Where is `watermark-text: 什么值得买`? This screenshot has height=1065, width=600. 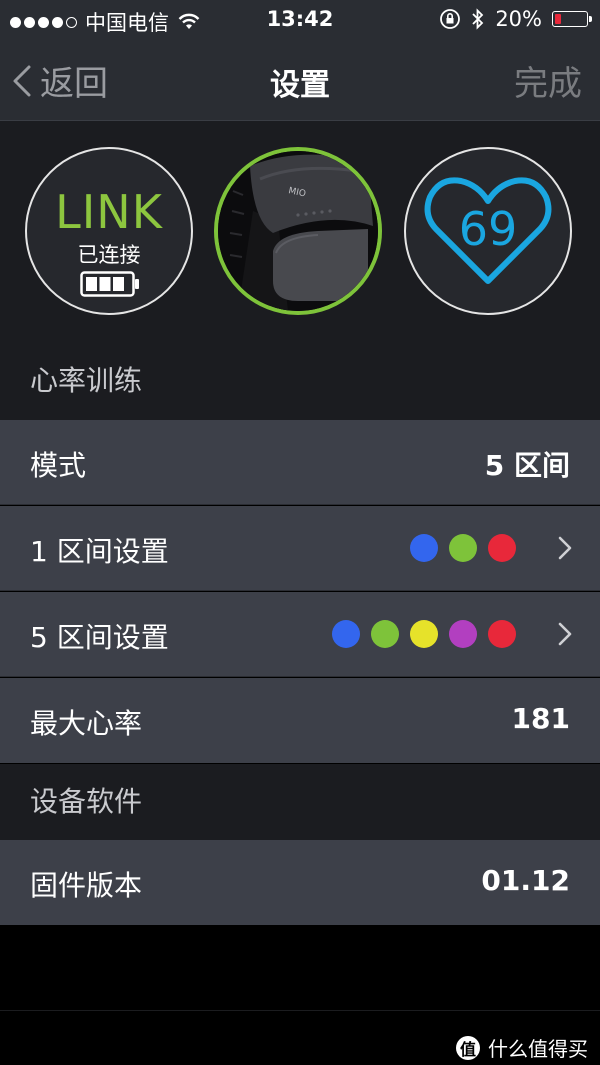 watermark-text: 什么值得买 is located at coordinates (538, 1049).